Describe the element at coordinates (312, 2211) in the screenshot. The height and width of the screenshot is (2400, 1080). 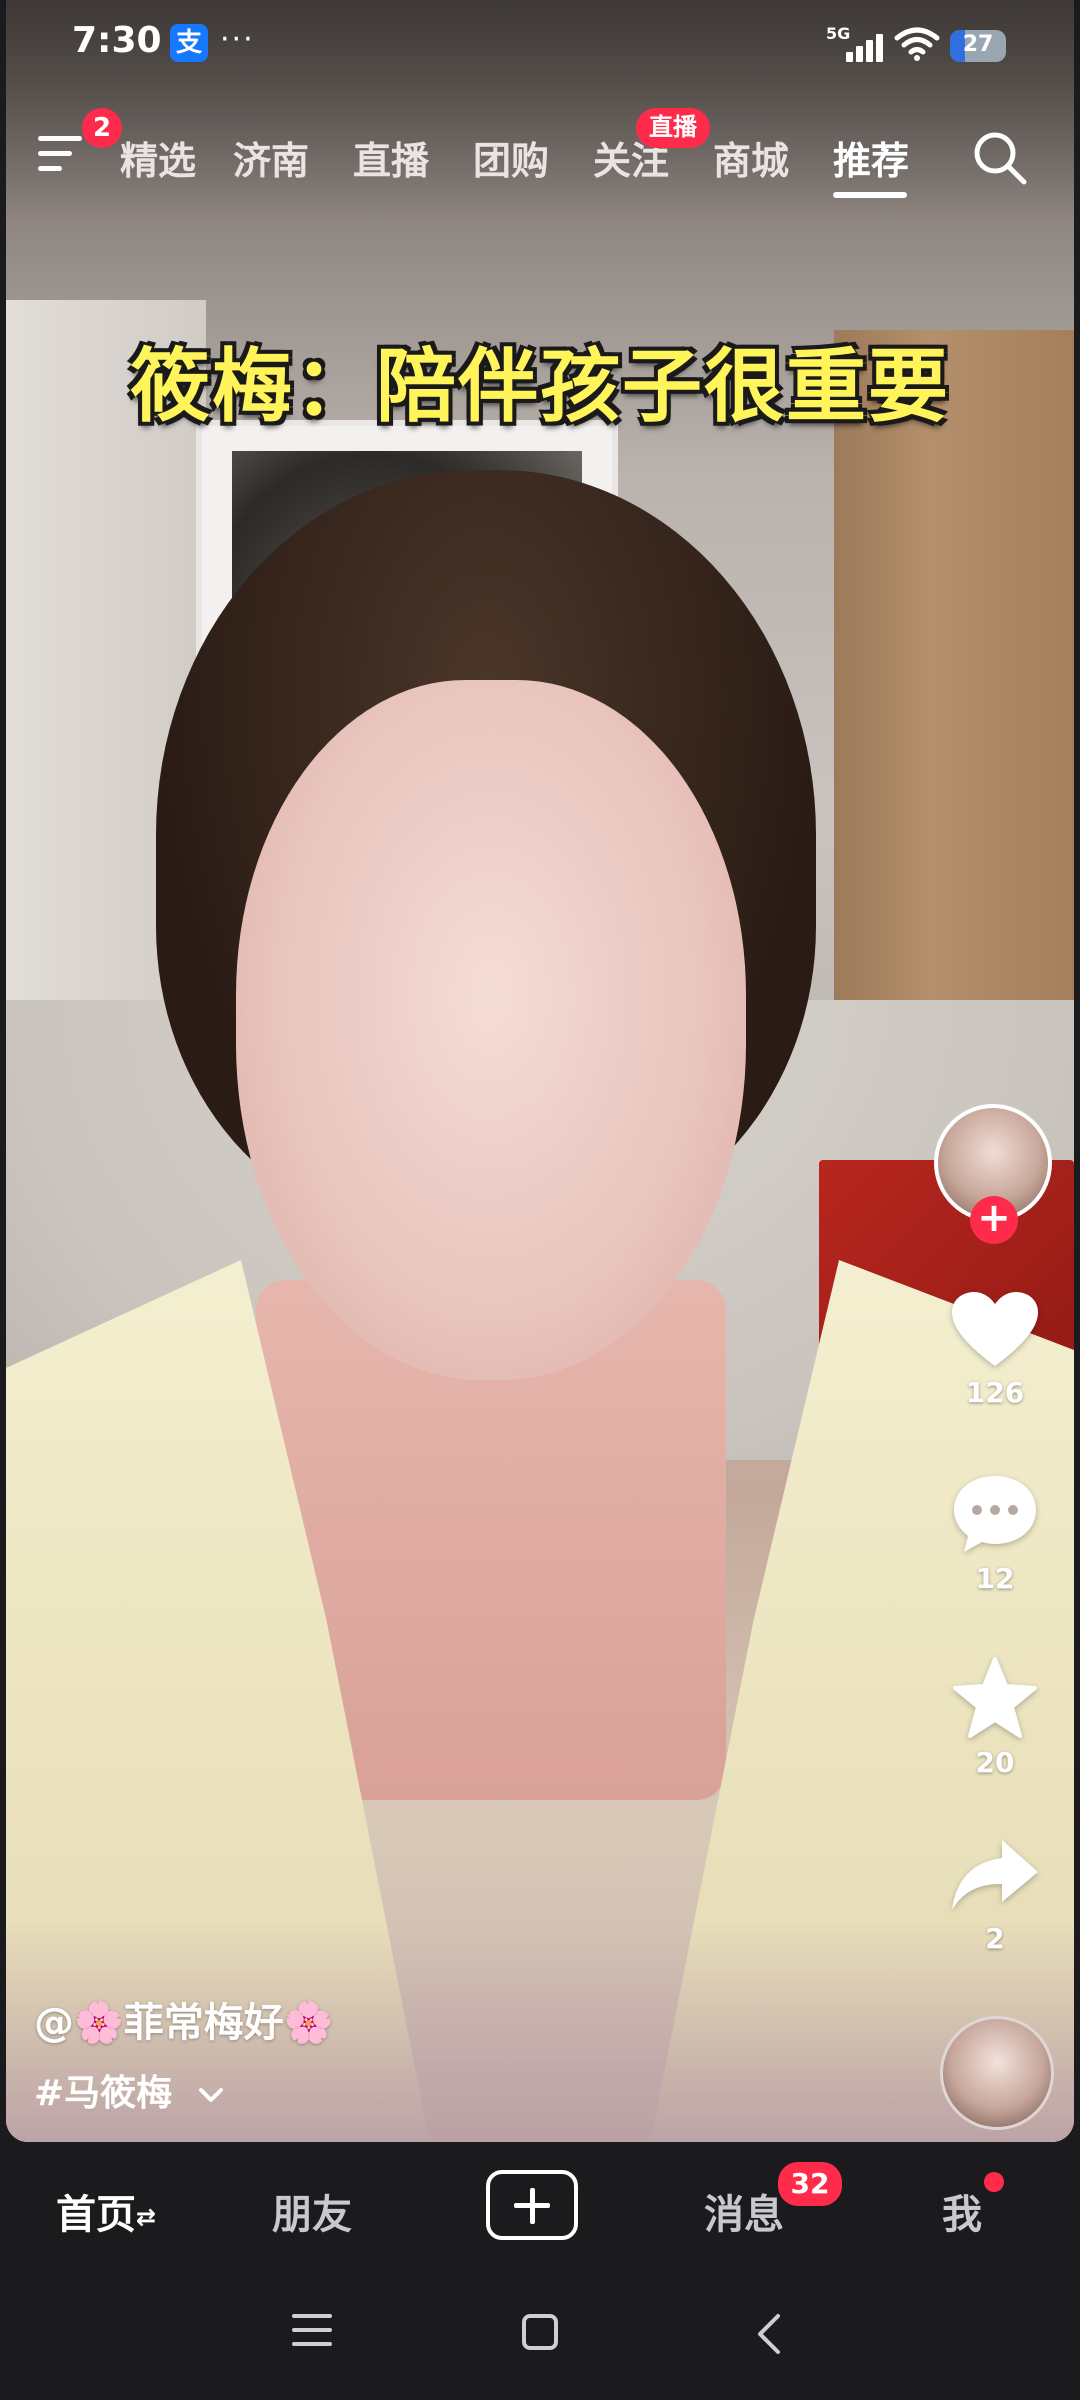
I see `tab-friends: 朋友` at that location.